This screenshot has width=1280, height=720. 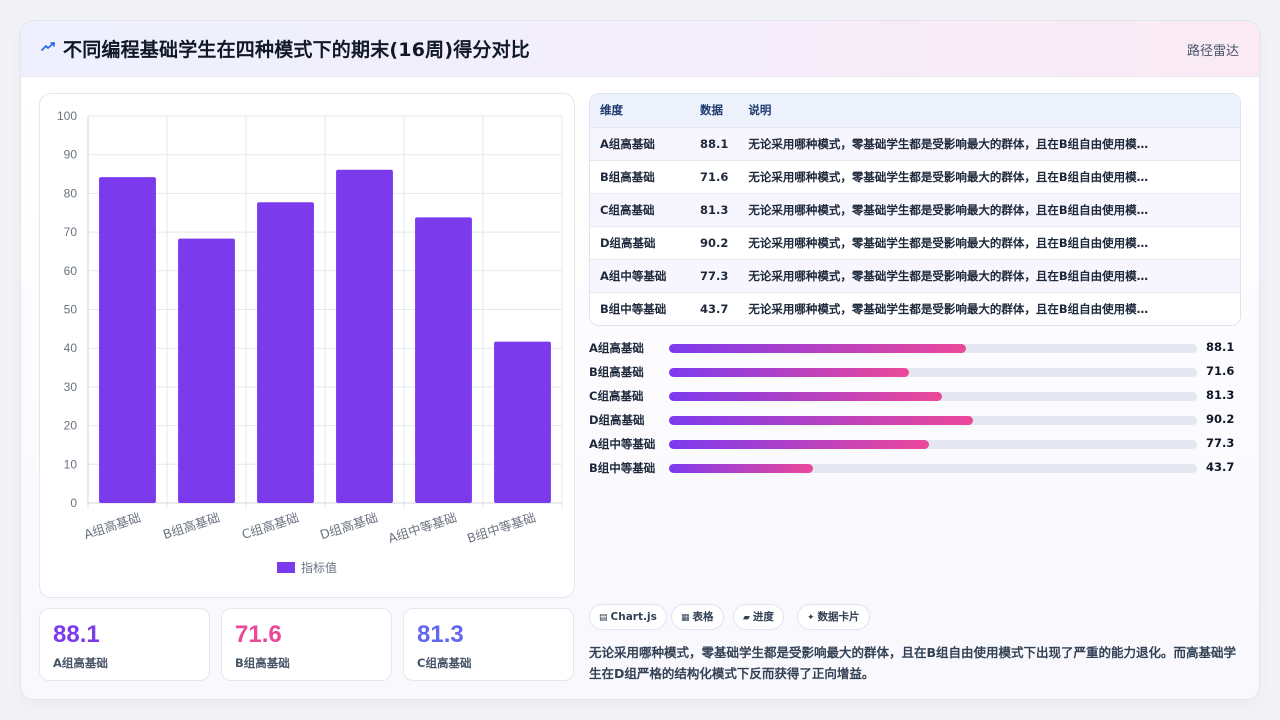 What do you see at coordinates (1213, 49) in the screenshot?
I see `header-tag: 路径雷达` at bounding box center [1213, 49].